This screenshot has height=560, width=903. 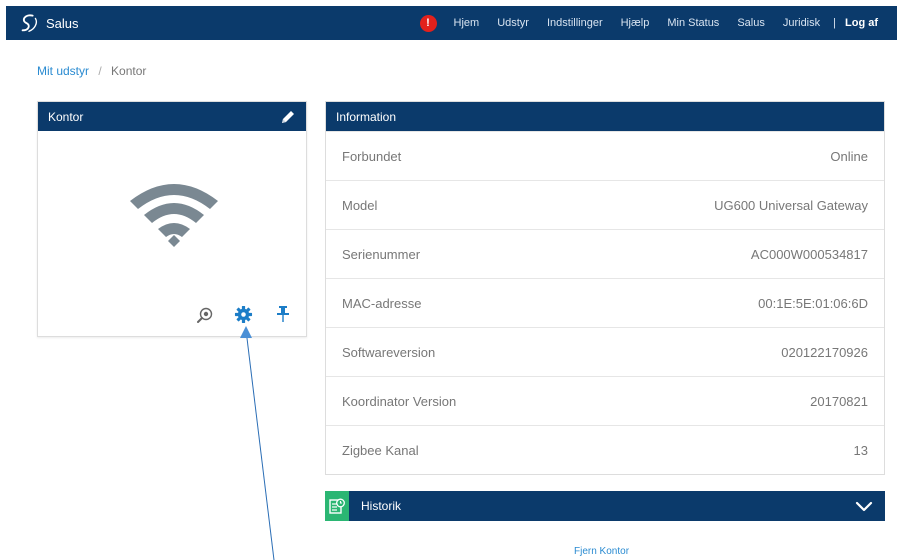 I want to click on pencil-icon, so click(x=288, y=117).